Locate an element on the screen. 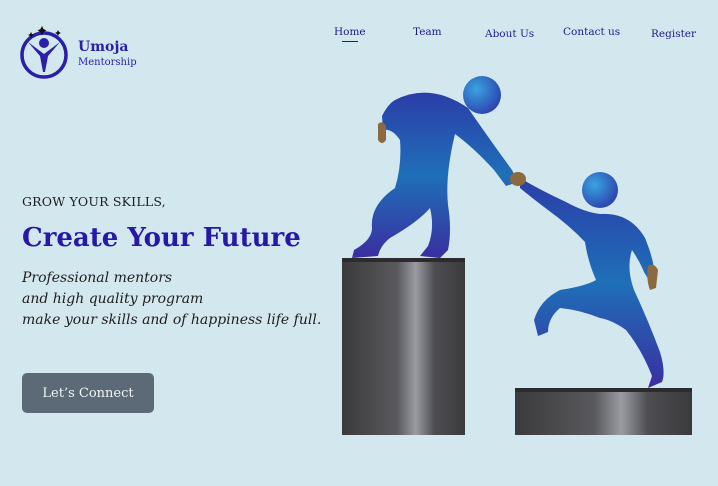 The height and width of the screenshot is (486, 718). nav-home: Home is located at coordinates (350, 34).